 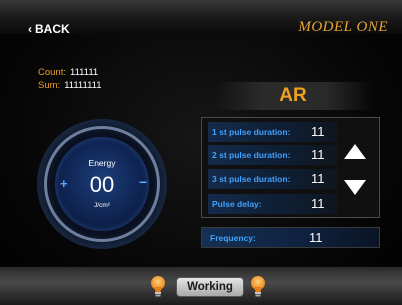 I want to click on frequency-value: 11, so click(x=316, y=237).